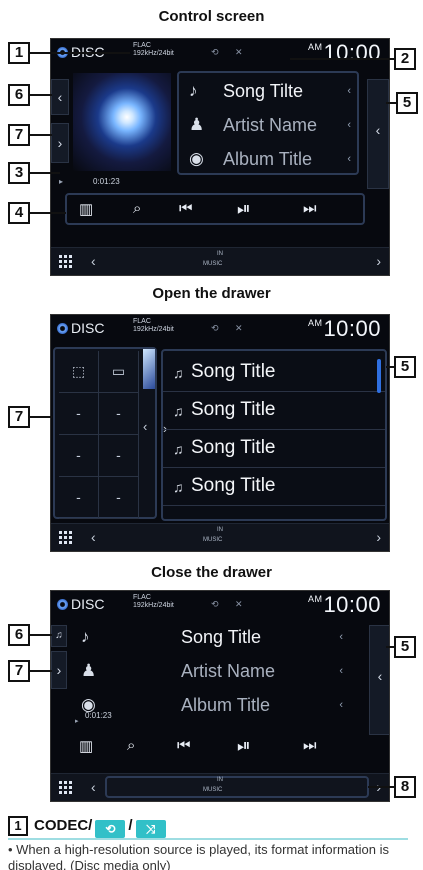 The image size is (423, 870). What do you see at coordinates (19, 173) in the screenshot?
I see `callout-3: 3` at bounding box center [19, 173].